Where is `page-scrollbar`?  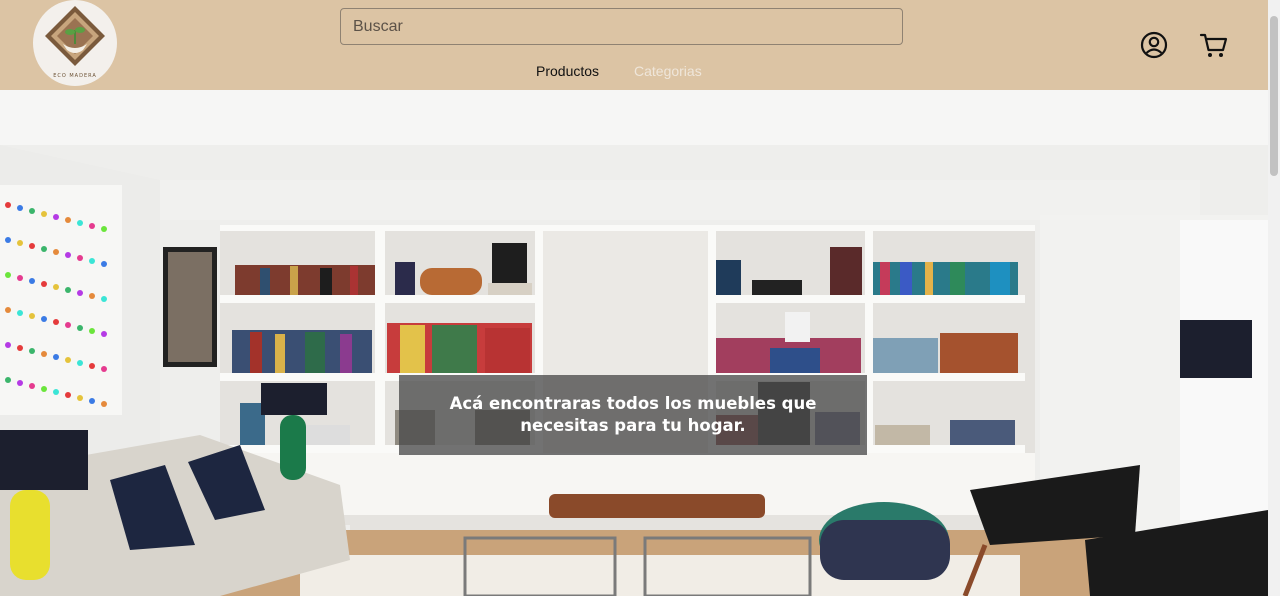
page-scrollbar is located at coordinates (1274, 298).